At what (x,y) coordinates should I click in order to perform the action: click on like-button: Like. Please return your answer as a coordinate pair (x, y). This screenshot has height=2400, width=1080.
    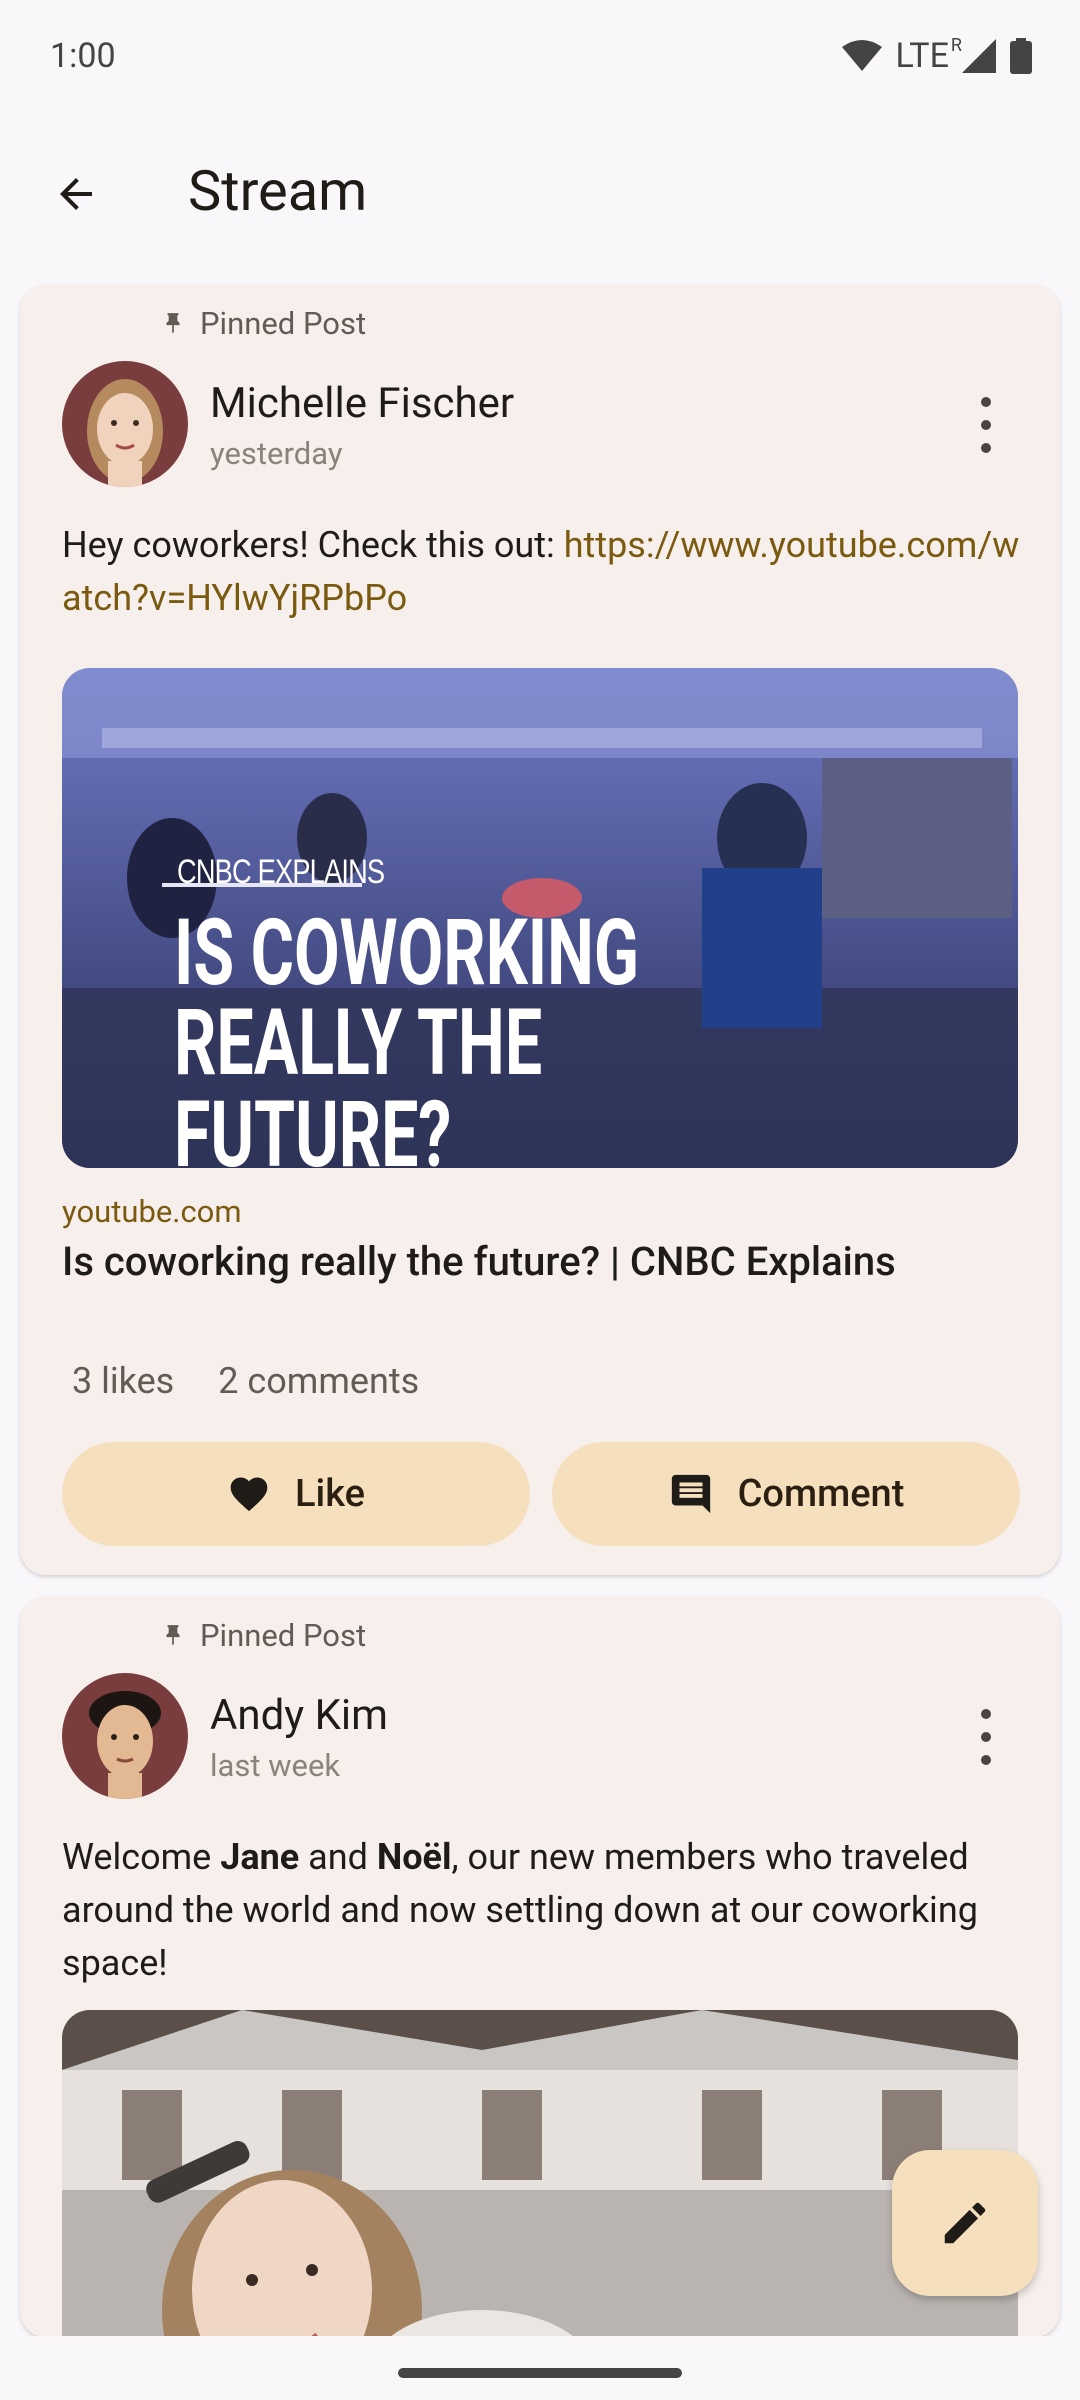
    Looking at the image, I should click on (296, 1494).